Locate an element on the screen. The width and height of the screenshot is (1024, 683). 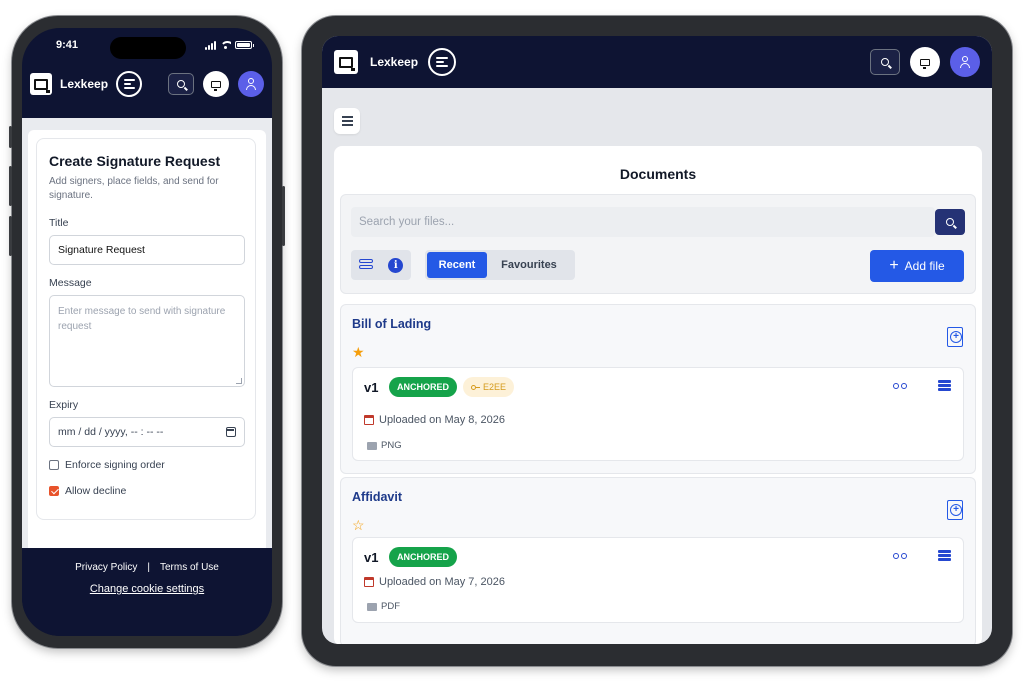
document-name: Bill of Lading is located at coordinates (391, 324).